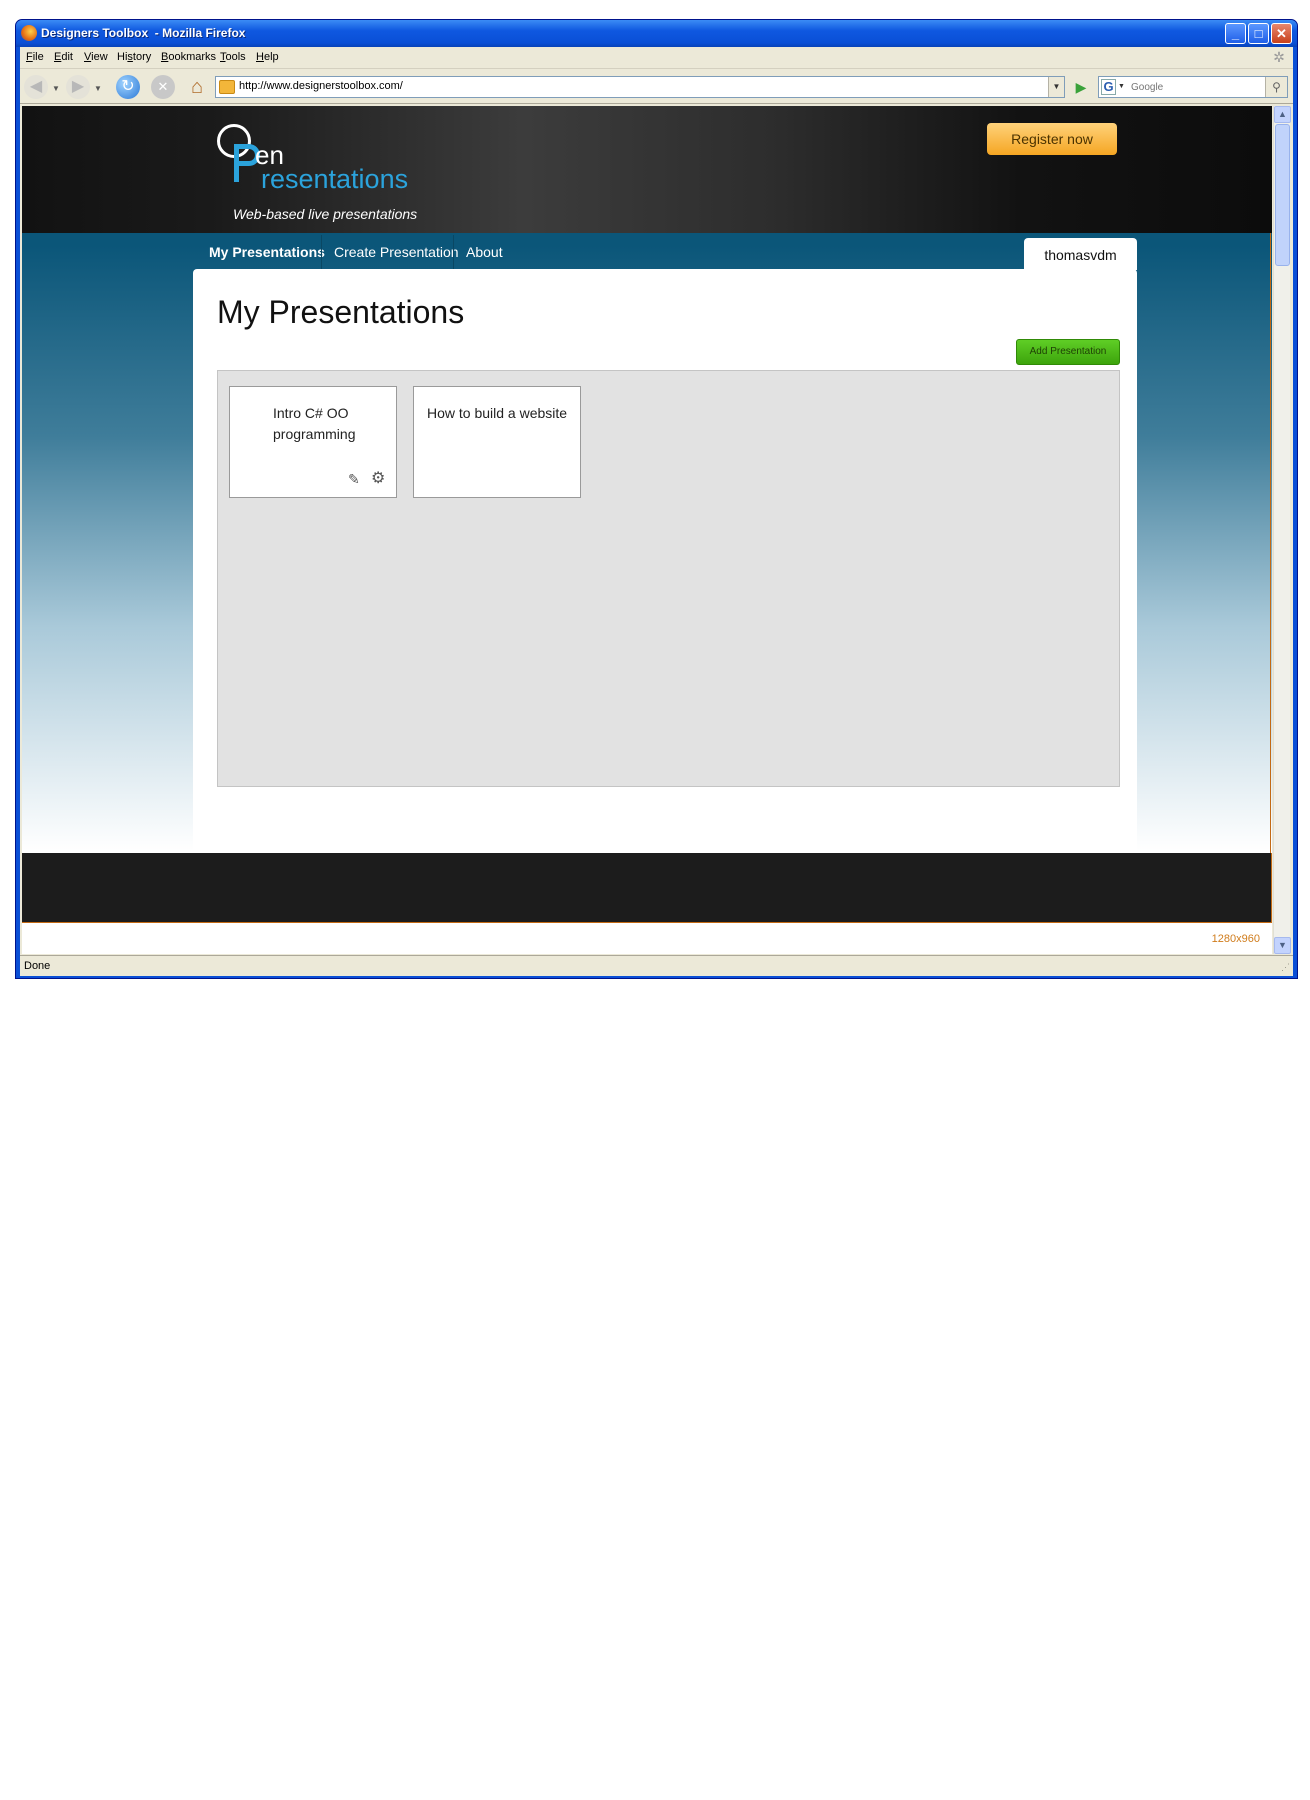  What do you see at coordinates (143, 33) in the screenshot?
I see `window-title: Designers Toolbox - Mozilla Firefox` at bounding box center [143, 33].